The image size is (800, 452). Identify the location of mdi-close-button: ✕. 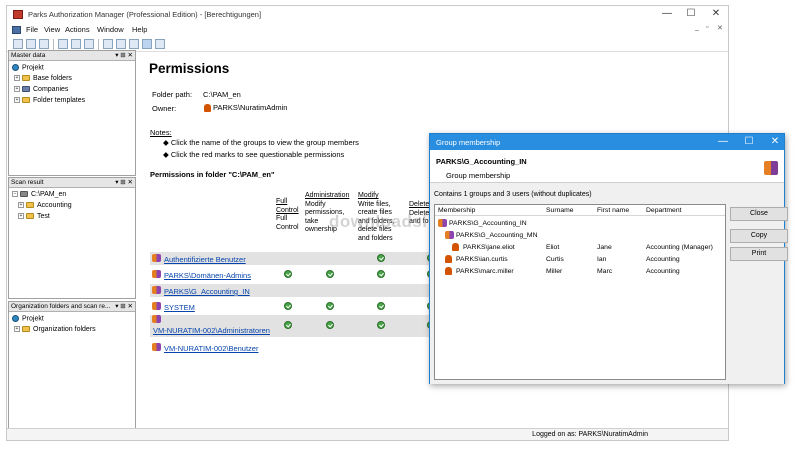
(720, 28).